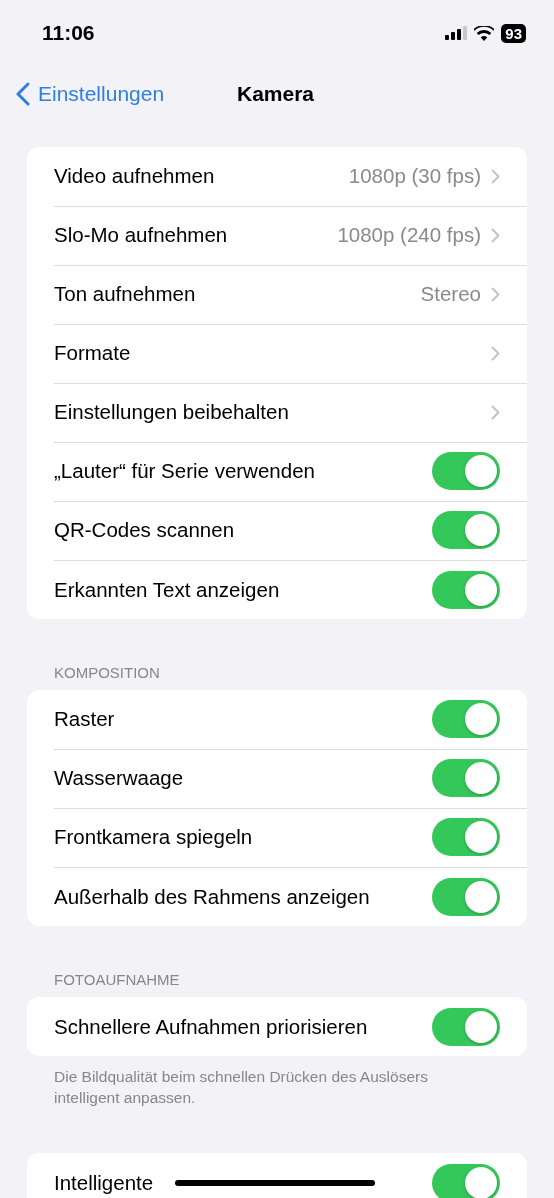  I want to click on setting-label: Schnellere Aufnahmen priorisieren, so click(211, 1026).